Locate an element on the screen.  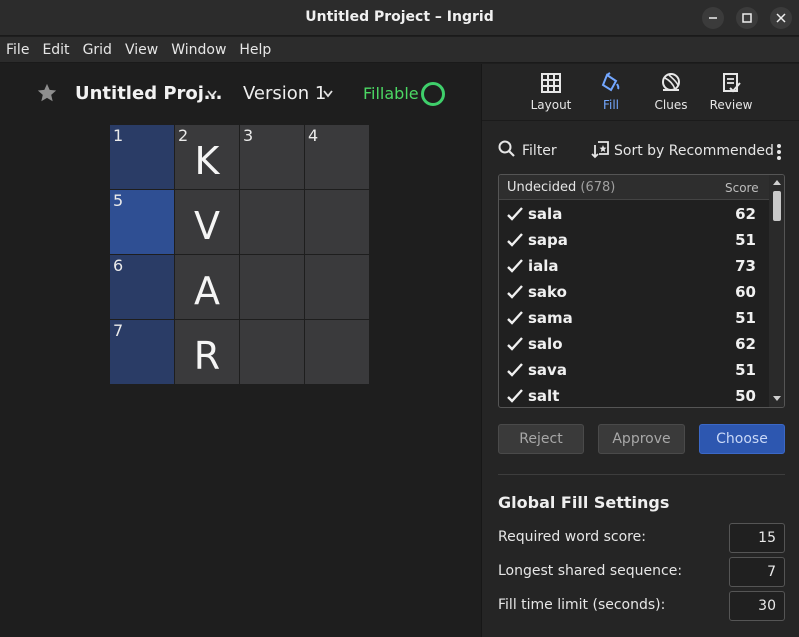
minimize-button is located at coordinates (713, 18).